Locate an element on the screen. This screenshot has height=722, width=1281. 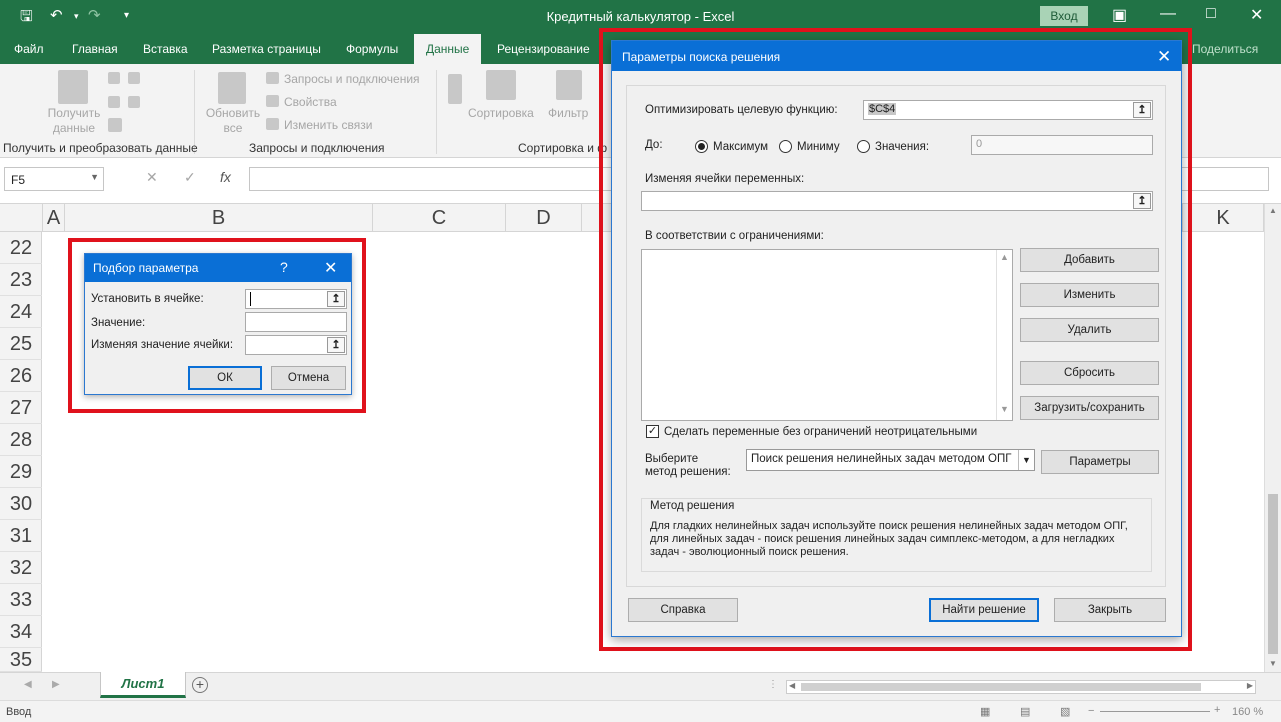
properties-button: Свойства is located at coordinates (310, 102).